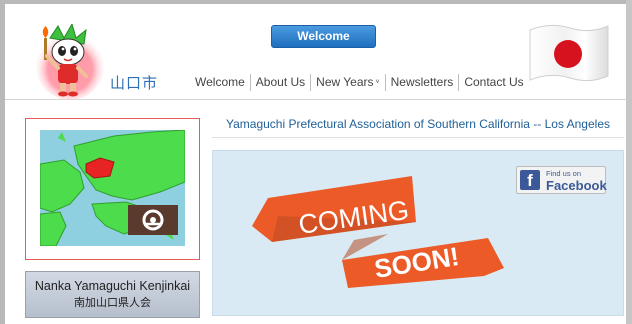  What do you see at coordinates (112, 303) in the screenshot?
I see `kenjinkai-name-jp: 南加山口県人会` at bounding box center [112, 303].